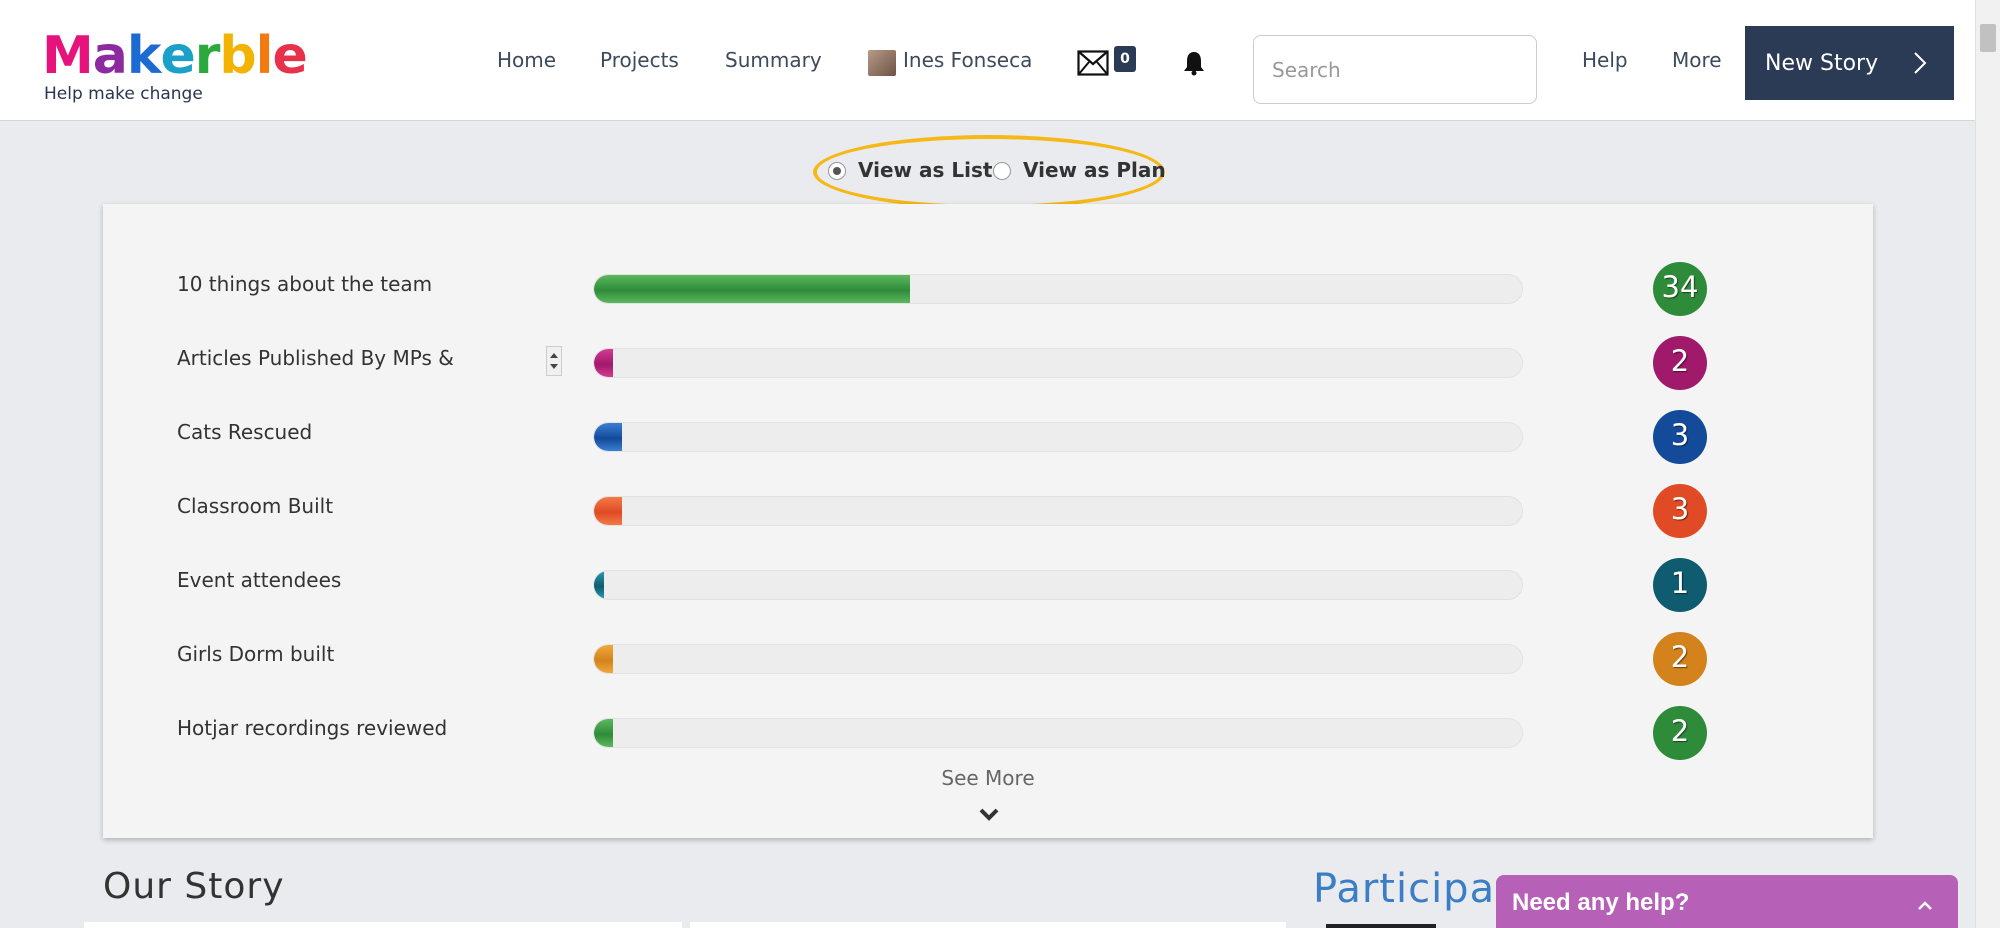  I want to click on outcome-label: Cats Rescued, so click(244, 432).